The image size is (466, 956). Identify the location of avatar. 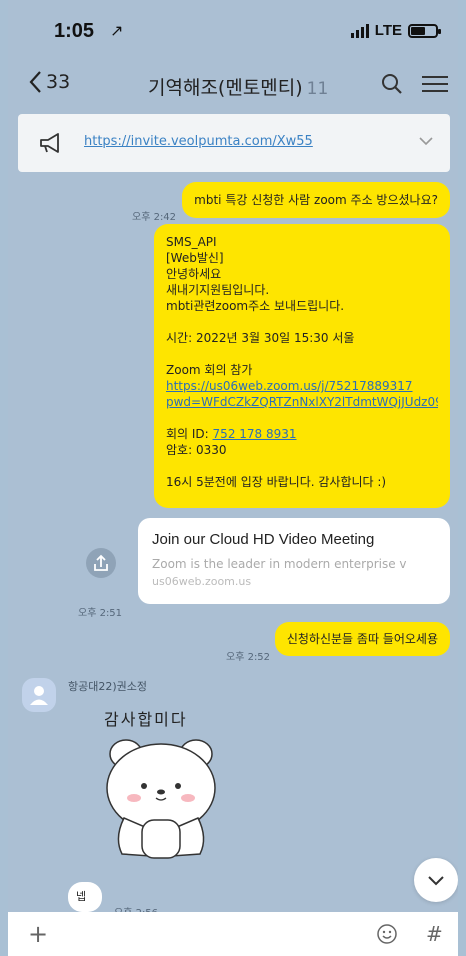
(39, 695).